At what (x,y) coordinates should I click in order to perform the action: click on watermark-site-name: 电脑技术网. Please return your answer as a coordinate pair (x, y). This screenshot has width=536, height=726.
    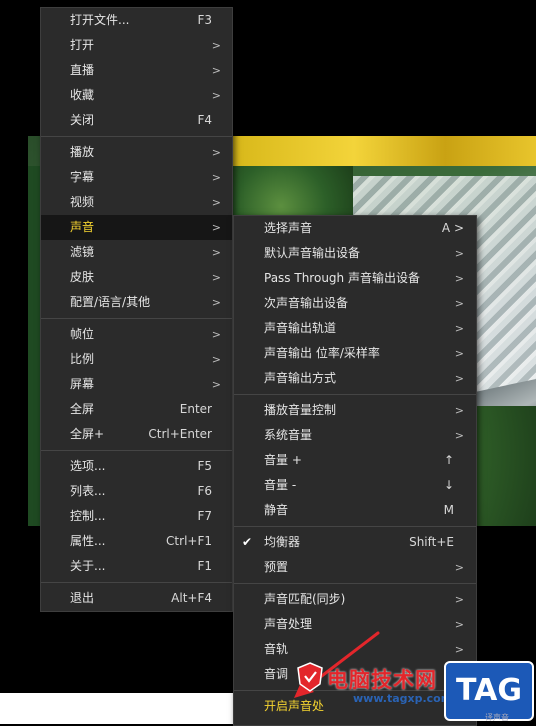
    Looking at the image, I should click on (382, 680).